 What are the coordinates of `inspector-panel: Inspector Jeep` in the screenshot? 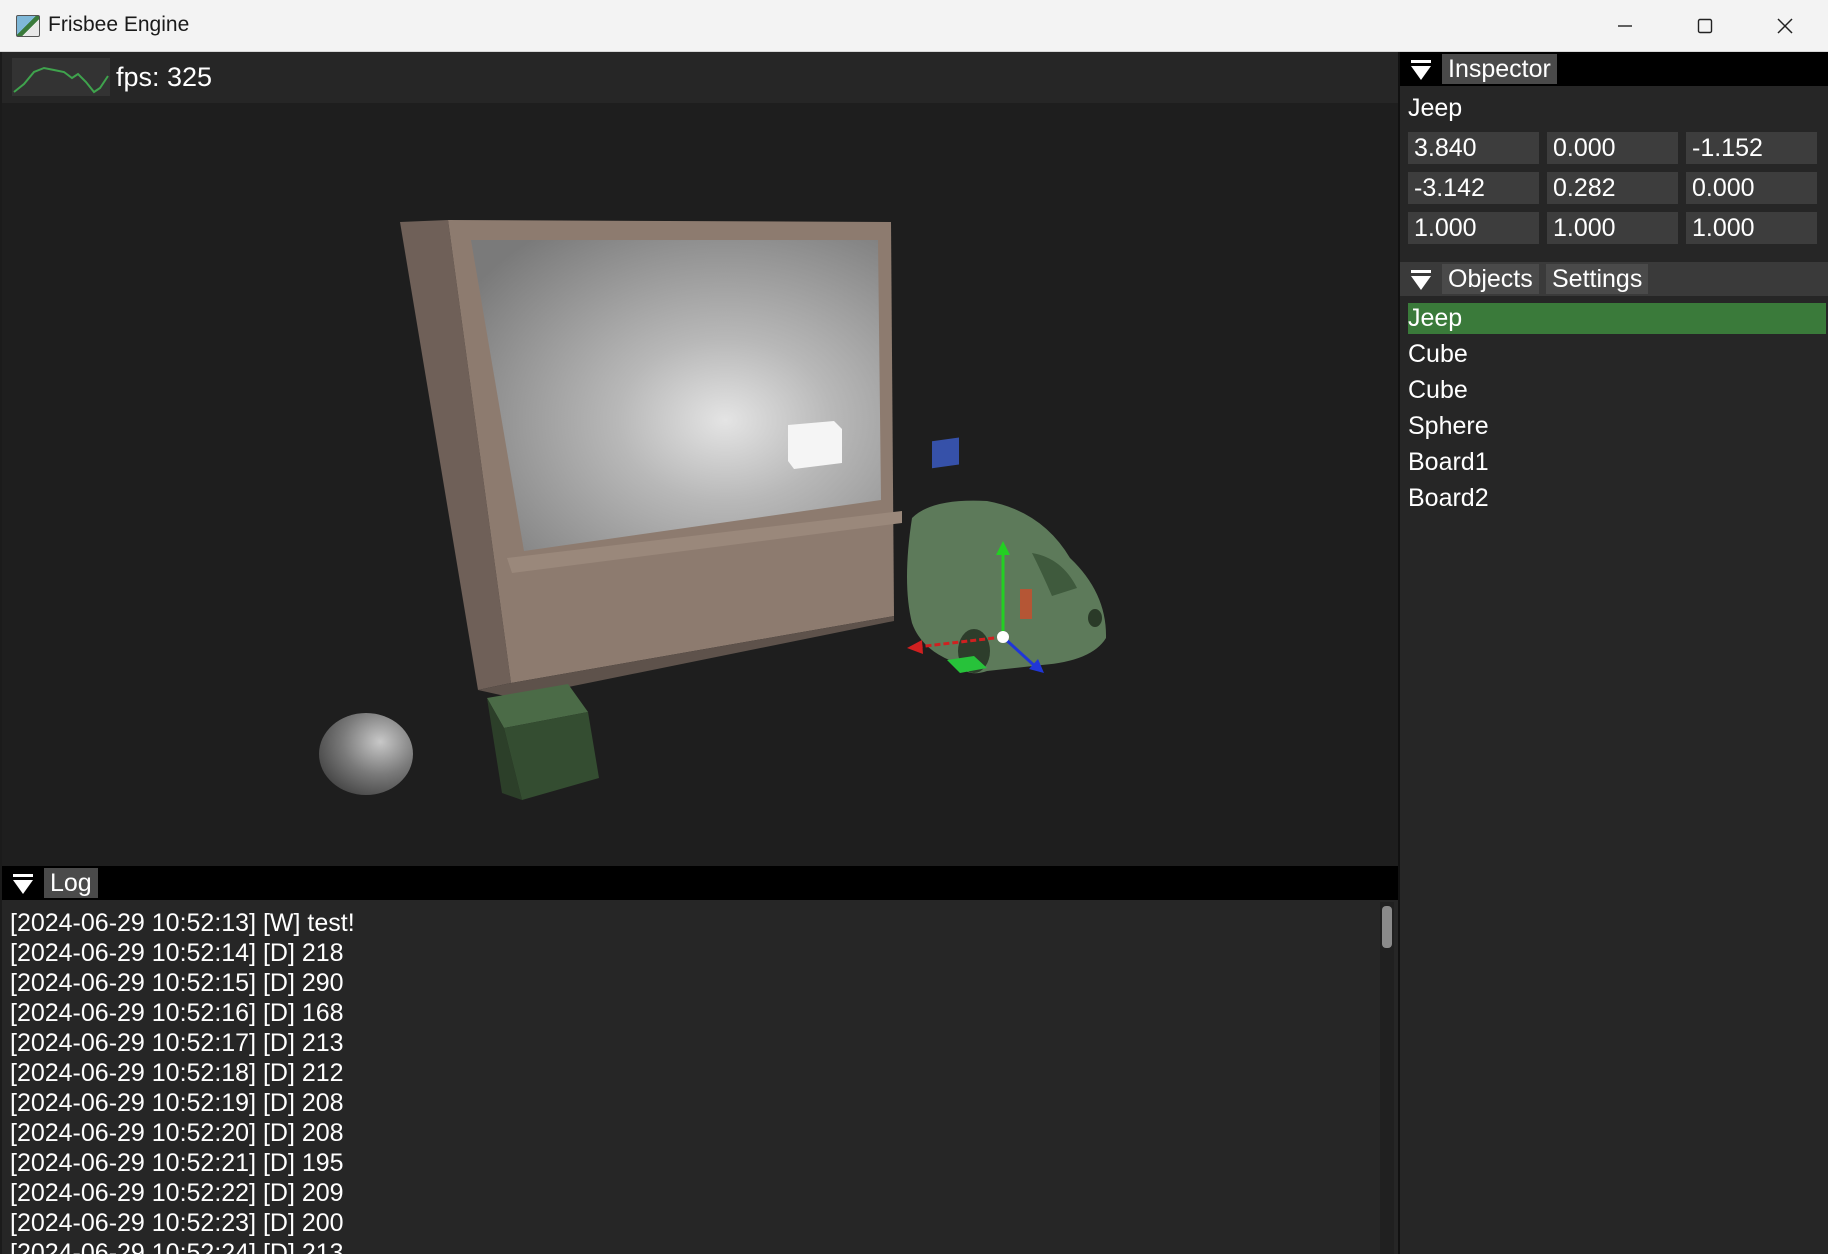 It's located at (1614, 157).